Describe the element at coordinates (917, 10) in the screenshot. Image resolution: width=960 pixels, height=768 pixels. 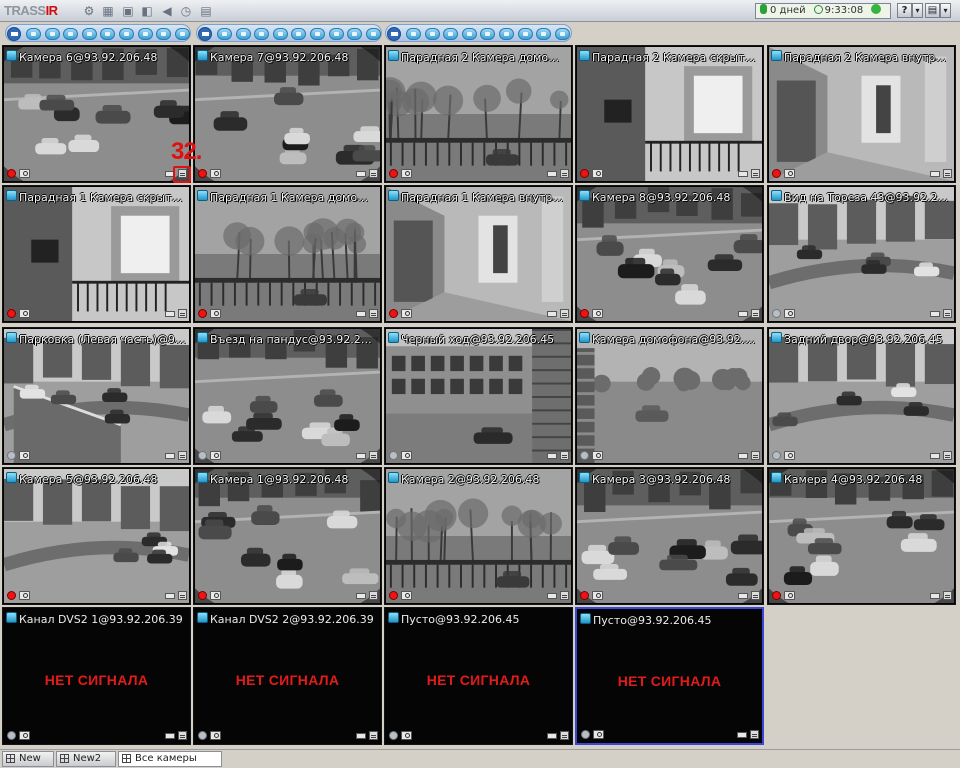
I see `help-dropdown-icon: ▾` at that location.